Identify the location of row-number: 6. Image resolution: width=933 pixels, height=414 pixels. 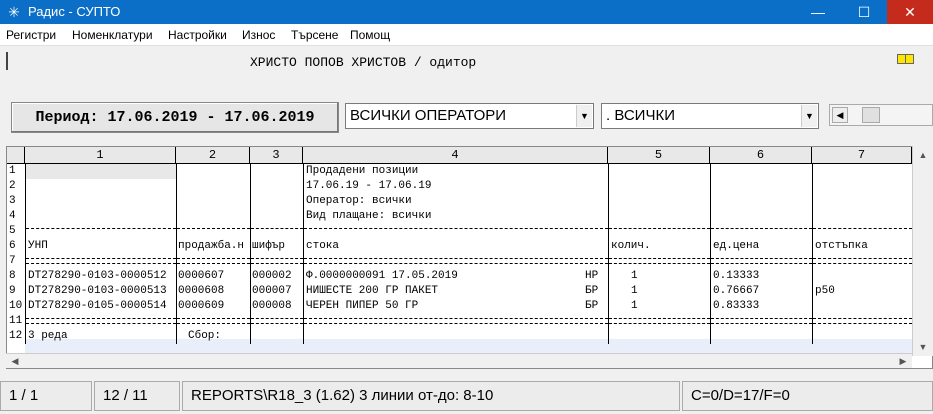
(12, 246).